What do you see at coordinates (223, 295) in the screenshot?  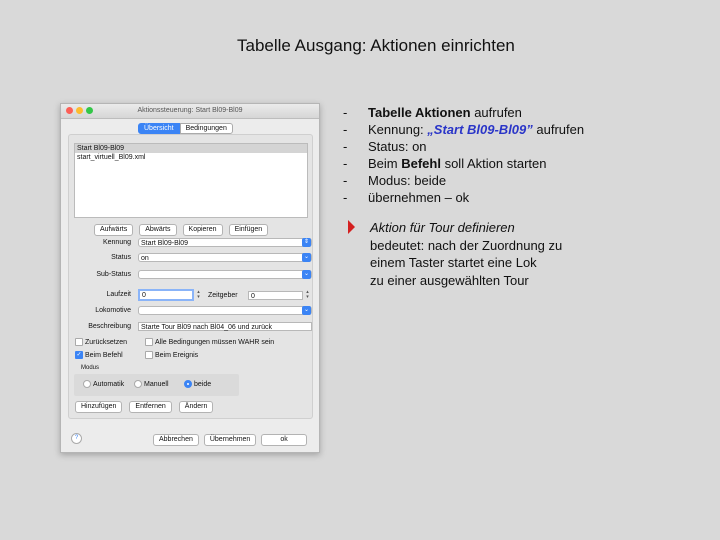 I see `zeitgeber-label: Zeitgeber` at bounding box center [223, 295].